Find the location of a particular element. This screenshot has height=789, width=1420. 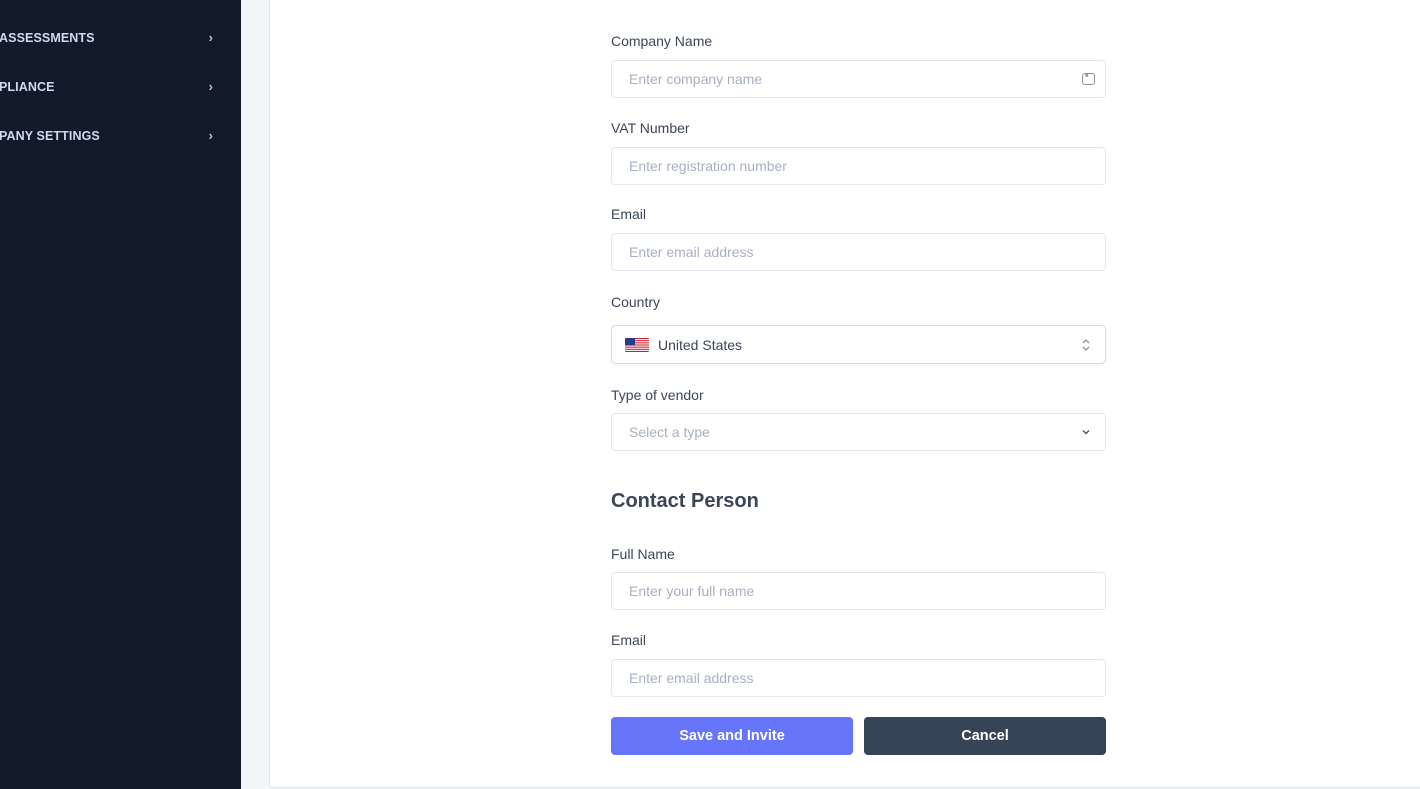

vat-number-field-wrapper is located at coordinates (858, 166).